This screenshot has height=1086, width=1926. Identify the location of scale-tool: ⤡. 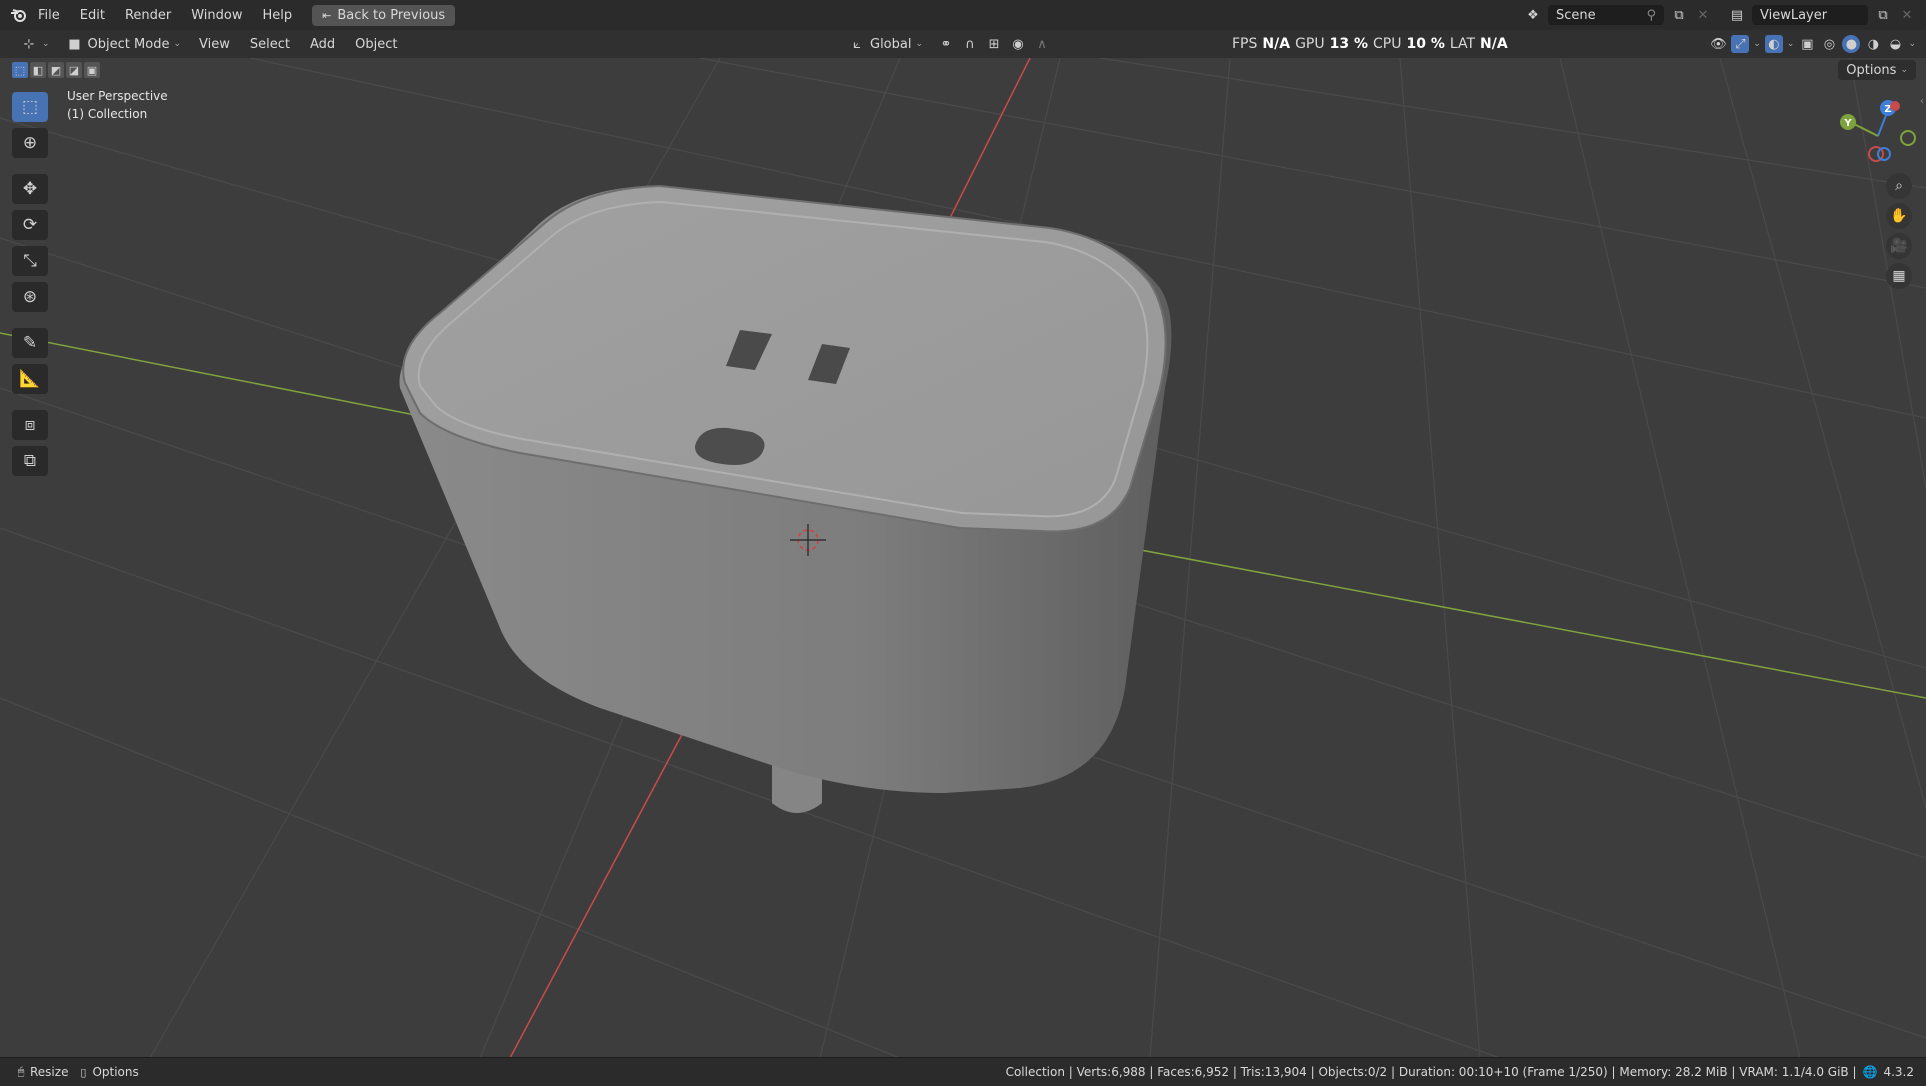
(30, 261).